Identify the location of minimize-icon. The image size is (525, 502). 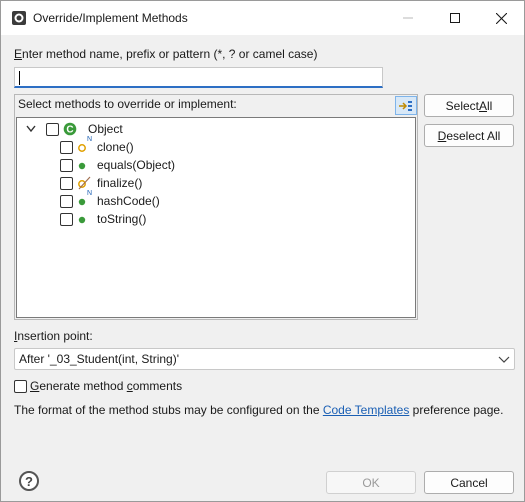
(408, 18).